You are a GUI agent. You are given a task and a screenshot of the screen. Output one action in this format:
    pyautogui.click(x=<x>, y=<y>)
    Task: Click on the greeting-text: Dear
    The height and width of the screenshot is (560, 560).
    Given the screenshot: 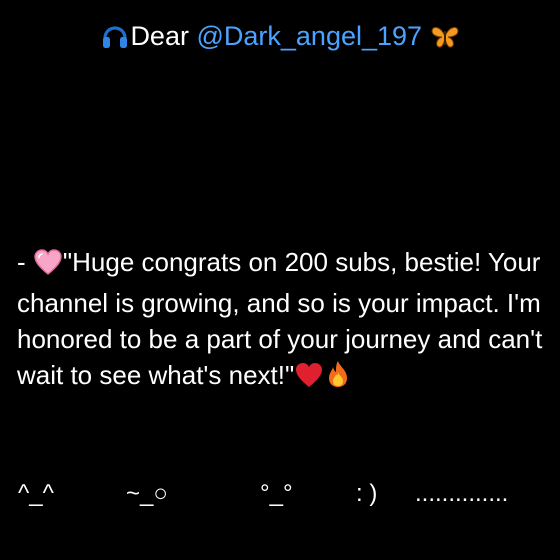 What is the action you would take?
    pyautogui.click(x=159, y=36)
    